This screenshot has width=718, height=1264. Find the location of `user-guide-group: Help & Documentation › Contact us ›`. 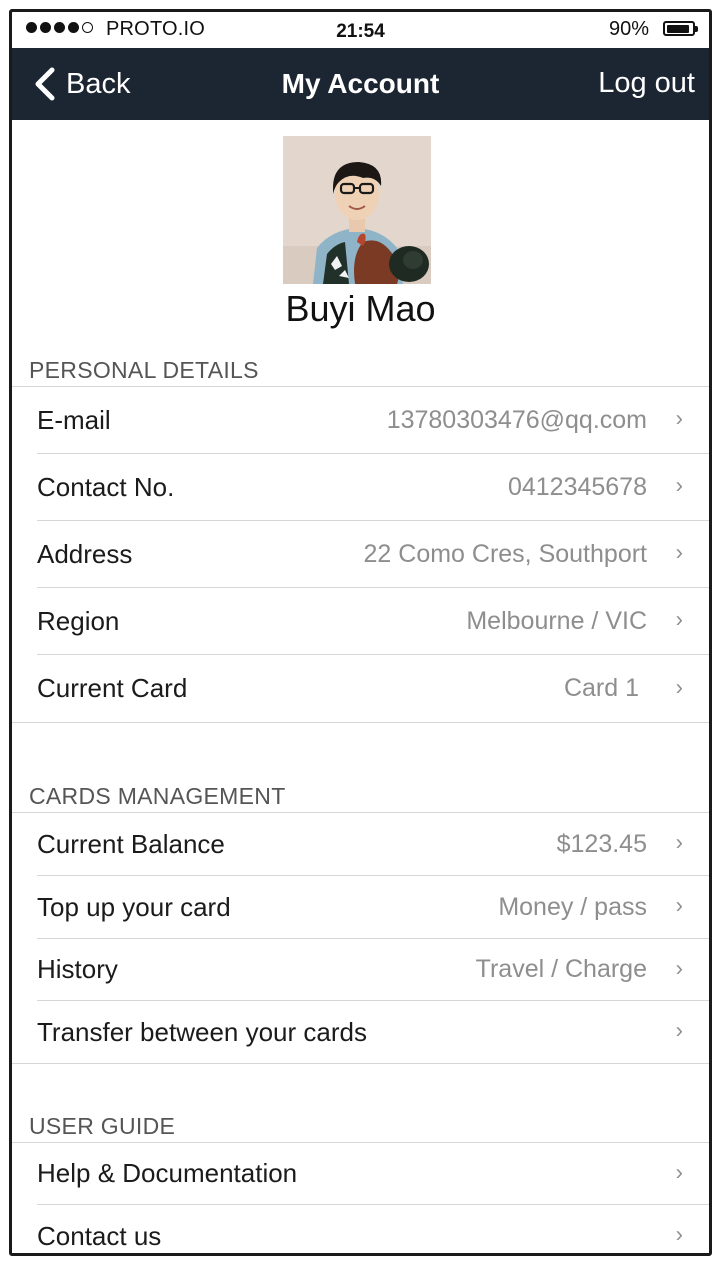

user-guide-group: Help & Documentation › Contact us › is located at coordinates (360, 1197).